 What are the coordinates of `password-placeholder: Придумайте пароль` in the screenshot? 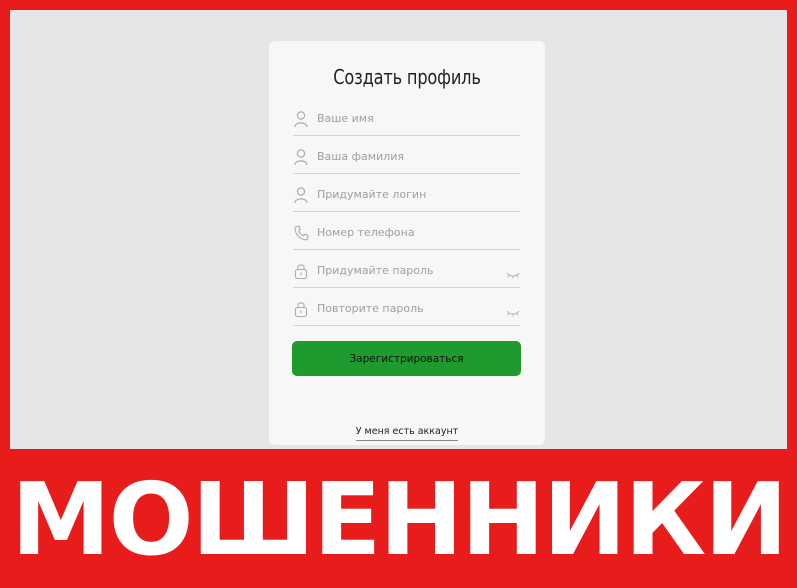 It's located at (375, 270).